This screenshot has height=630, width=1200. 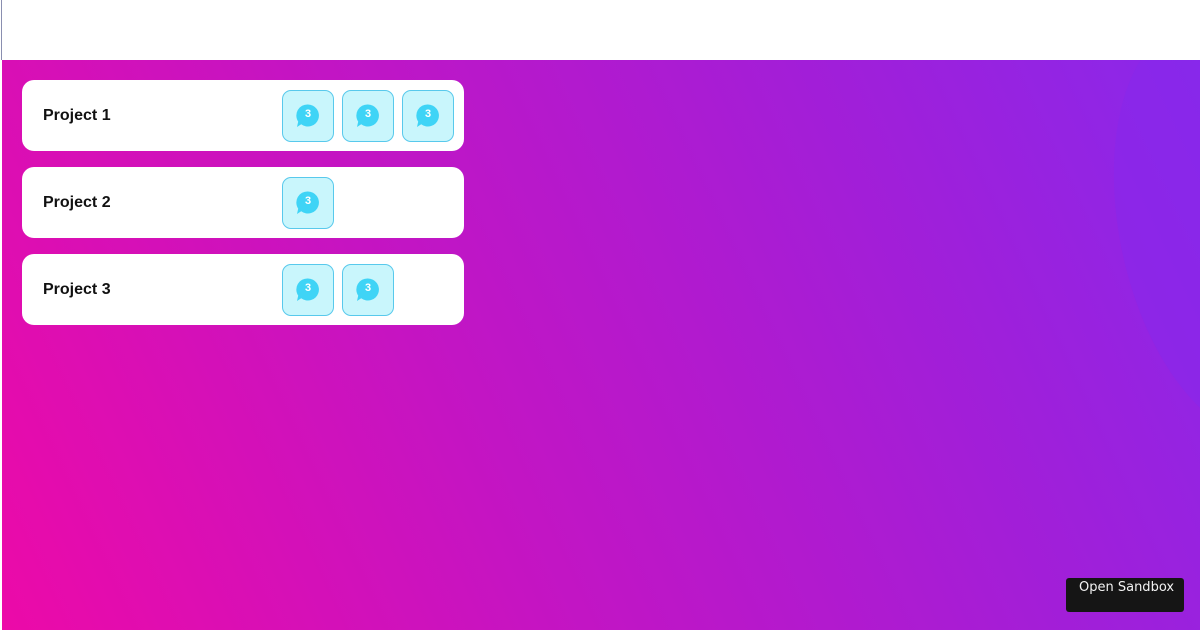 What do you see at coordinates (77, 289) in the screenshot?
I see `project-title: Project 3` at bounding box center [77, 289].